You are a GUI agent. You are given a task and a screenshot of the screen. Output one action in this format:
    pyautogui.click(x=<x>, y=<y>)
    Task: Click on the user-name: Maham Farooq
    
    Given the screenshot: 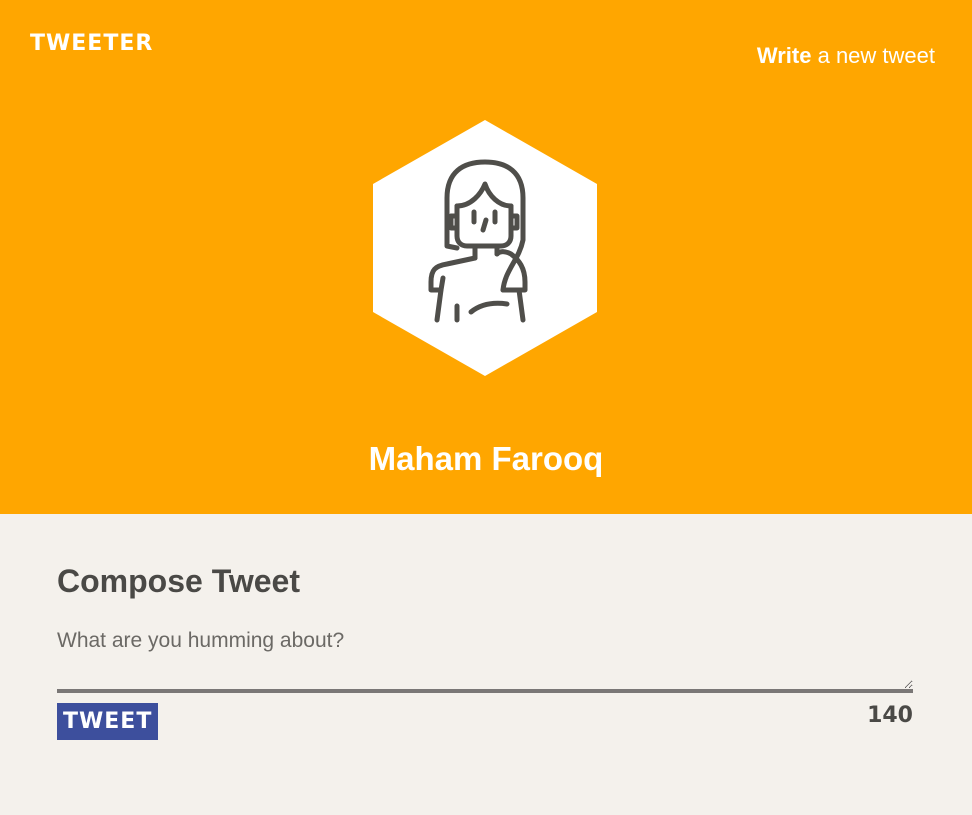 What is the action you would take?
    pyautogui.click(x=486, y=458)
    